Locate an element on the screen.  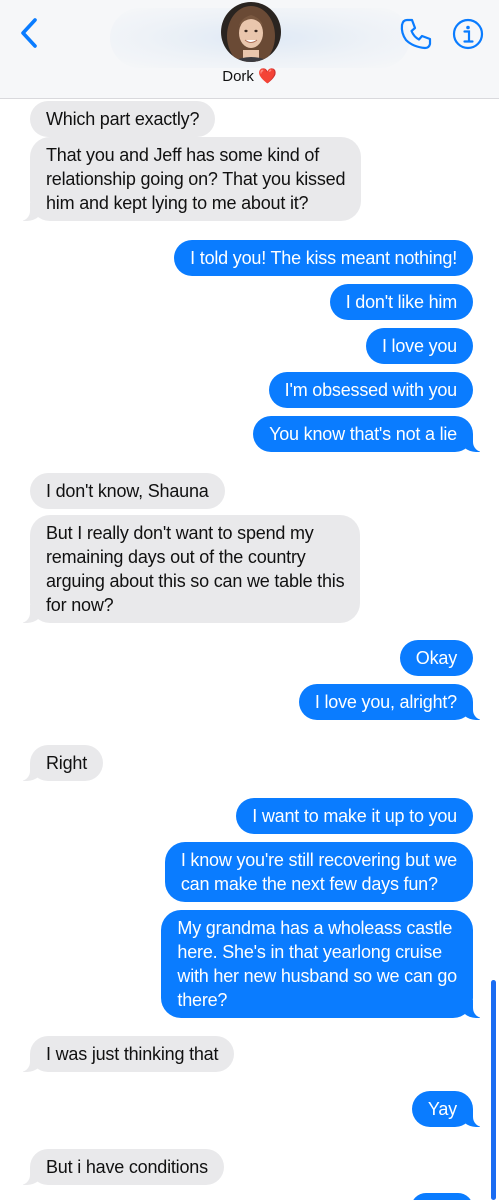
contact-avatar is located at coordinates (251, 32).